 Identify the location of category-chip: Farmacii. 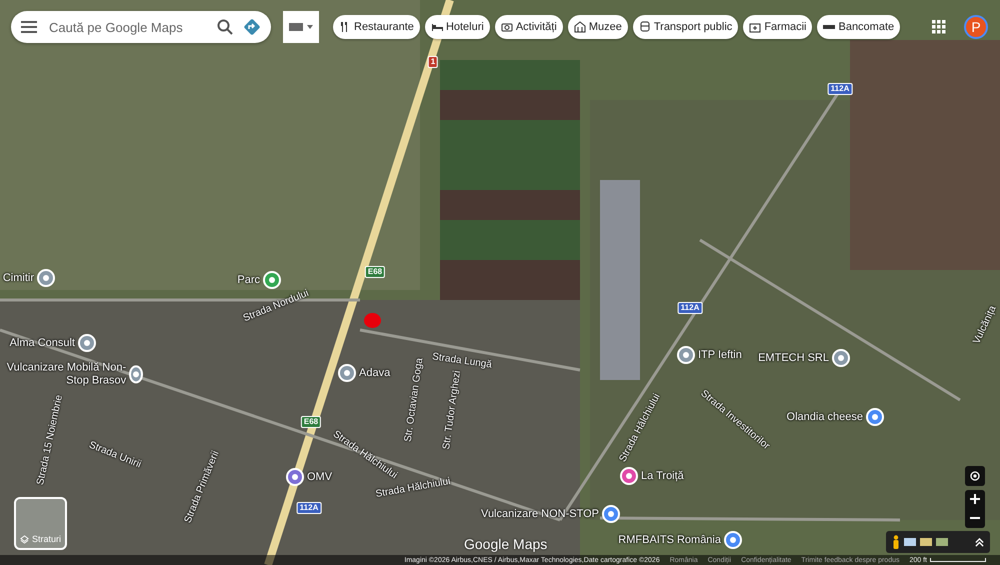
(777, 27).